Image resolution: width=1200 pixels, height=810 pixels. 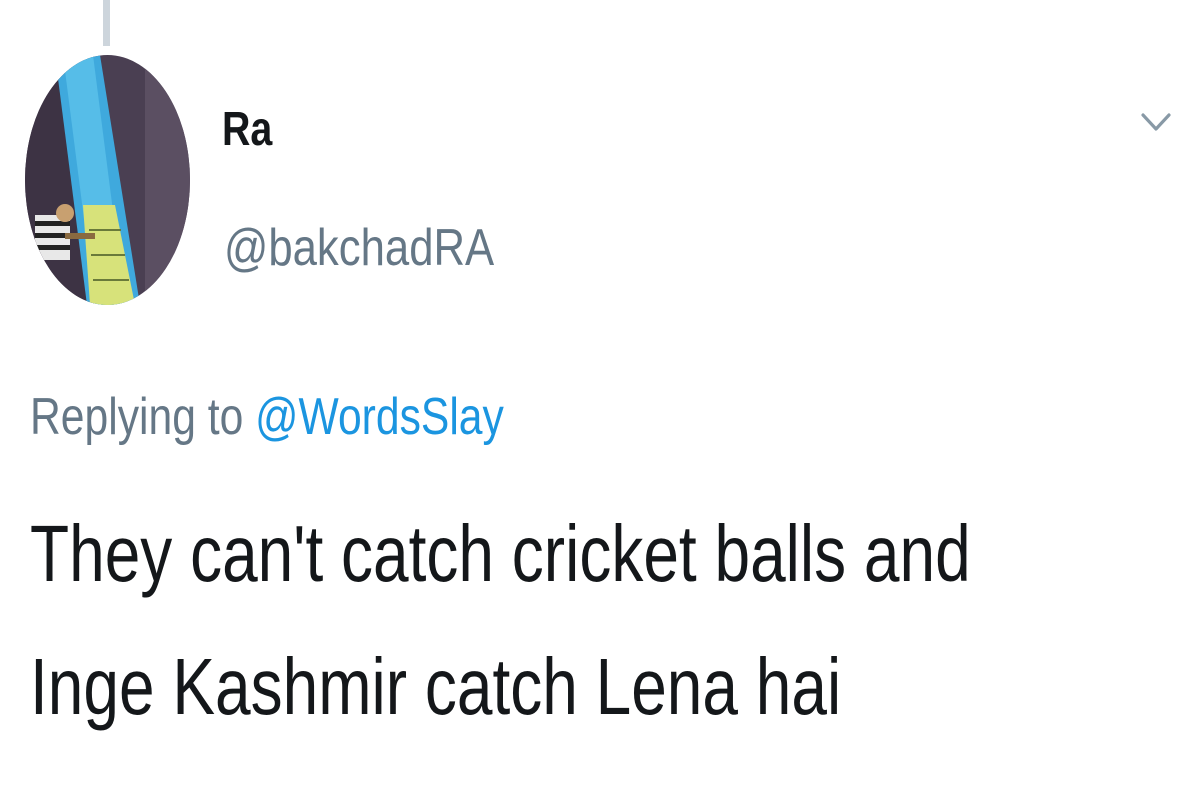 I want to click on avatar, so click(x=107, y=180).